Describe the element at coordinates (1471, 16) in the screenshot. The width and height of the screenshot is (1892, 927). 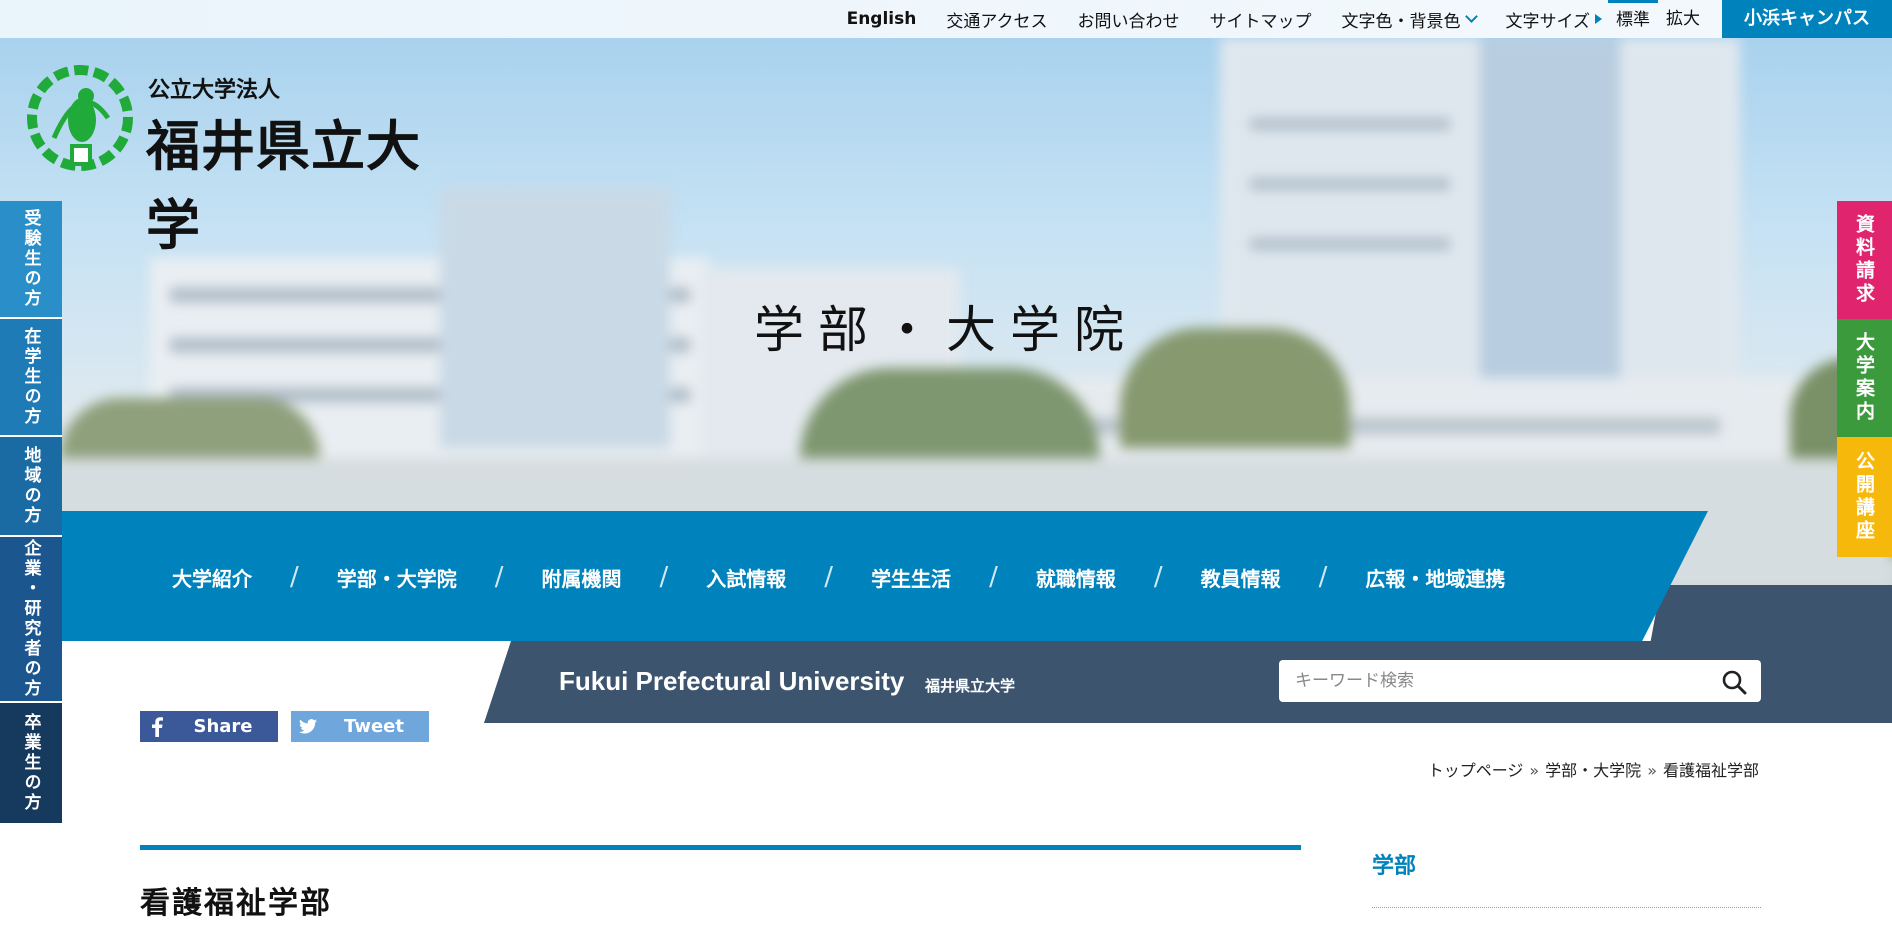
I see `chevron-down-icon` at that location.